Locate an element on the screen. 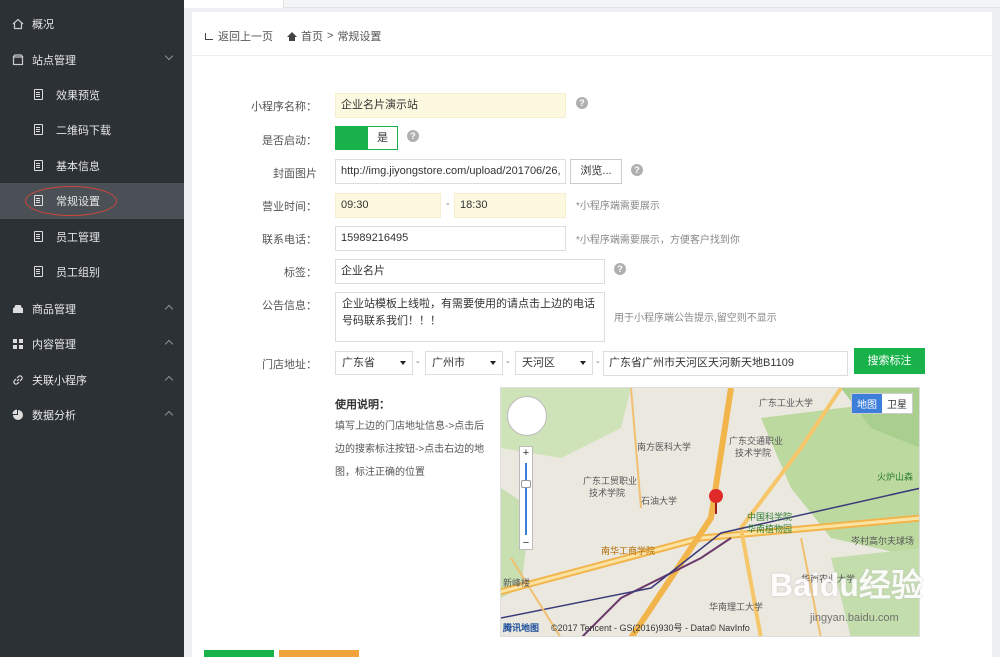  save-button is located at coordinates (239, 653).